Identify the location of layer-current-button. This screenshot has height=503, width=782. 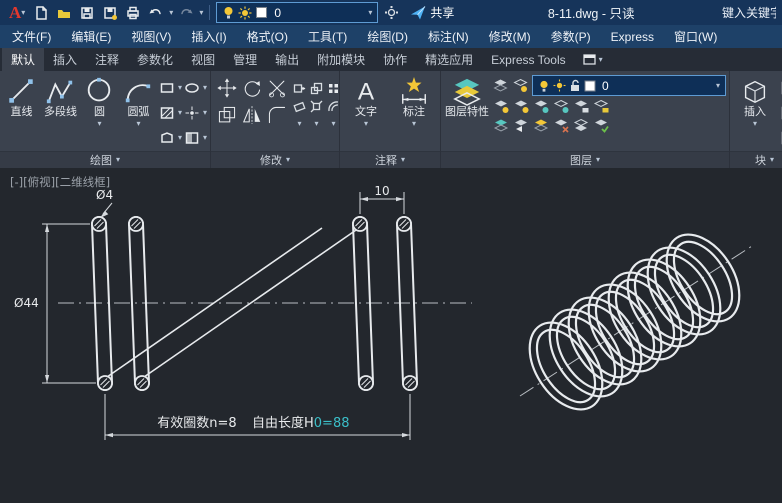
(600, 125).